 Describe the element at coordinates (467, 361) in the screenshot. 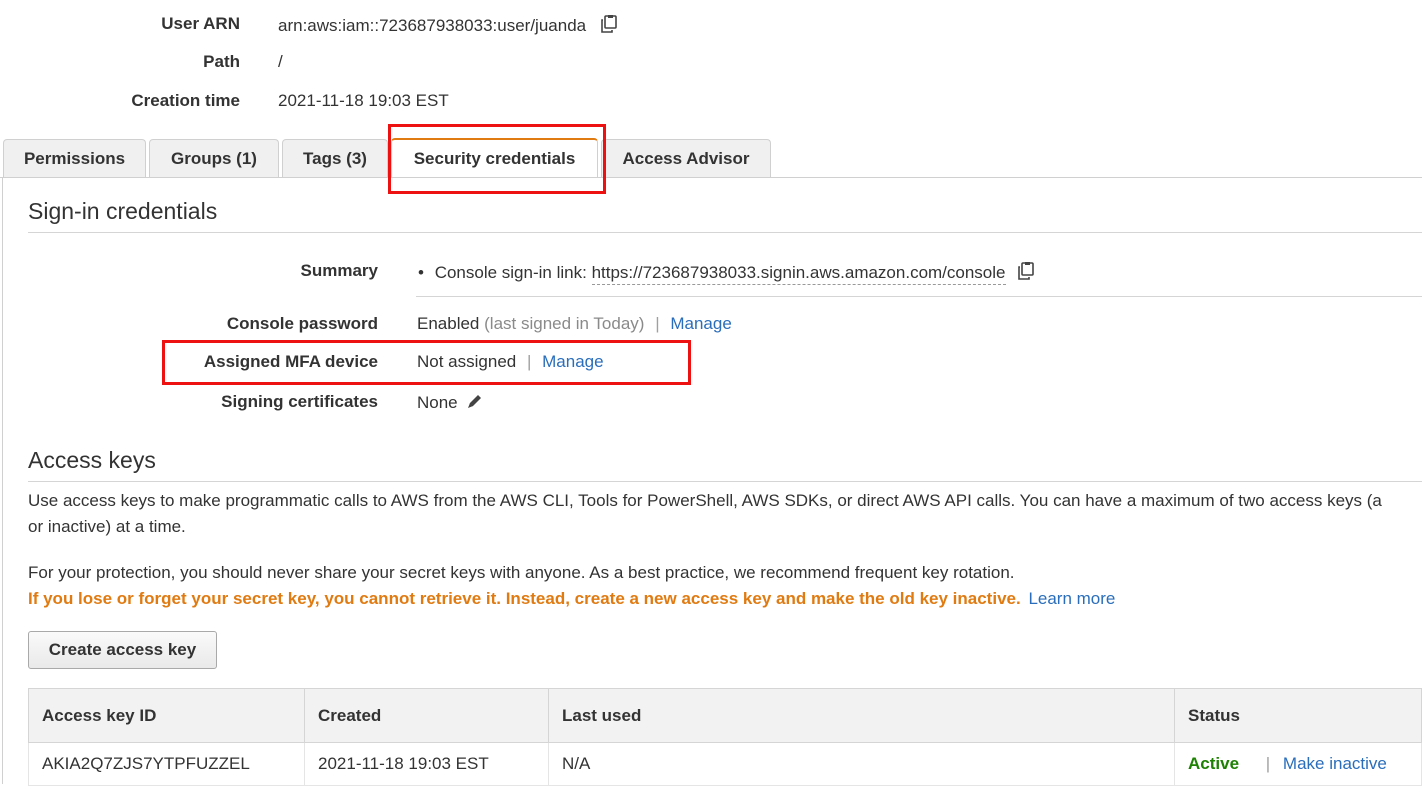

I see `mfa-status: Not assigned` at that location.